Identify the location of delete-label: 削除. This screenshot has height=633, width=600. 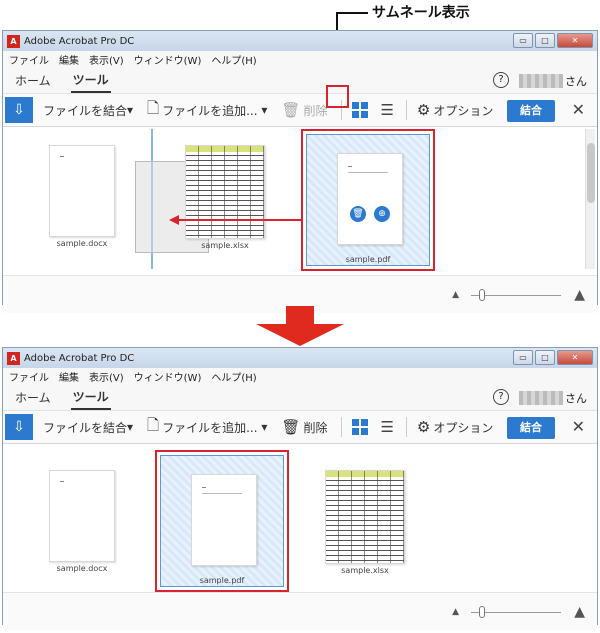
(315, 110).